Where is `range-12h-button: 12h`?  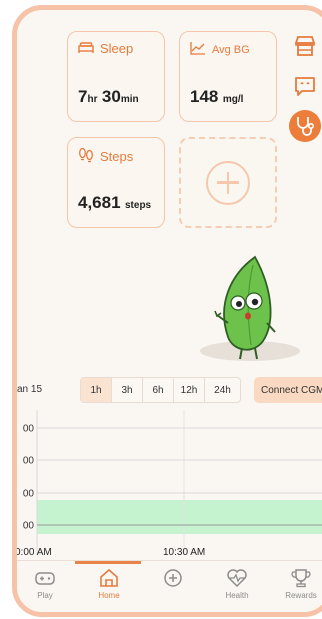
range-12h-button: 12h is located at coordinates (189, 390).